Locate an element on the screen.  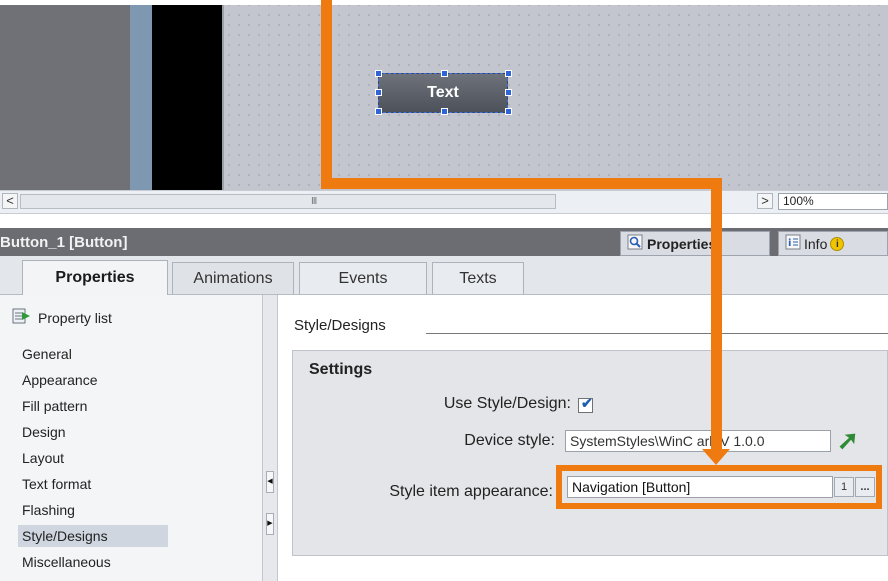
sidebar-item-fill-pattern: Fill pattern is located at coordinates (123, 406).